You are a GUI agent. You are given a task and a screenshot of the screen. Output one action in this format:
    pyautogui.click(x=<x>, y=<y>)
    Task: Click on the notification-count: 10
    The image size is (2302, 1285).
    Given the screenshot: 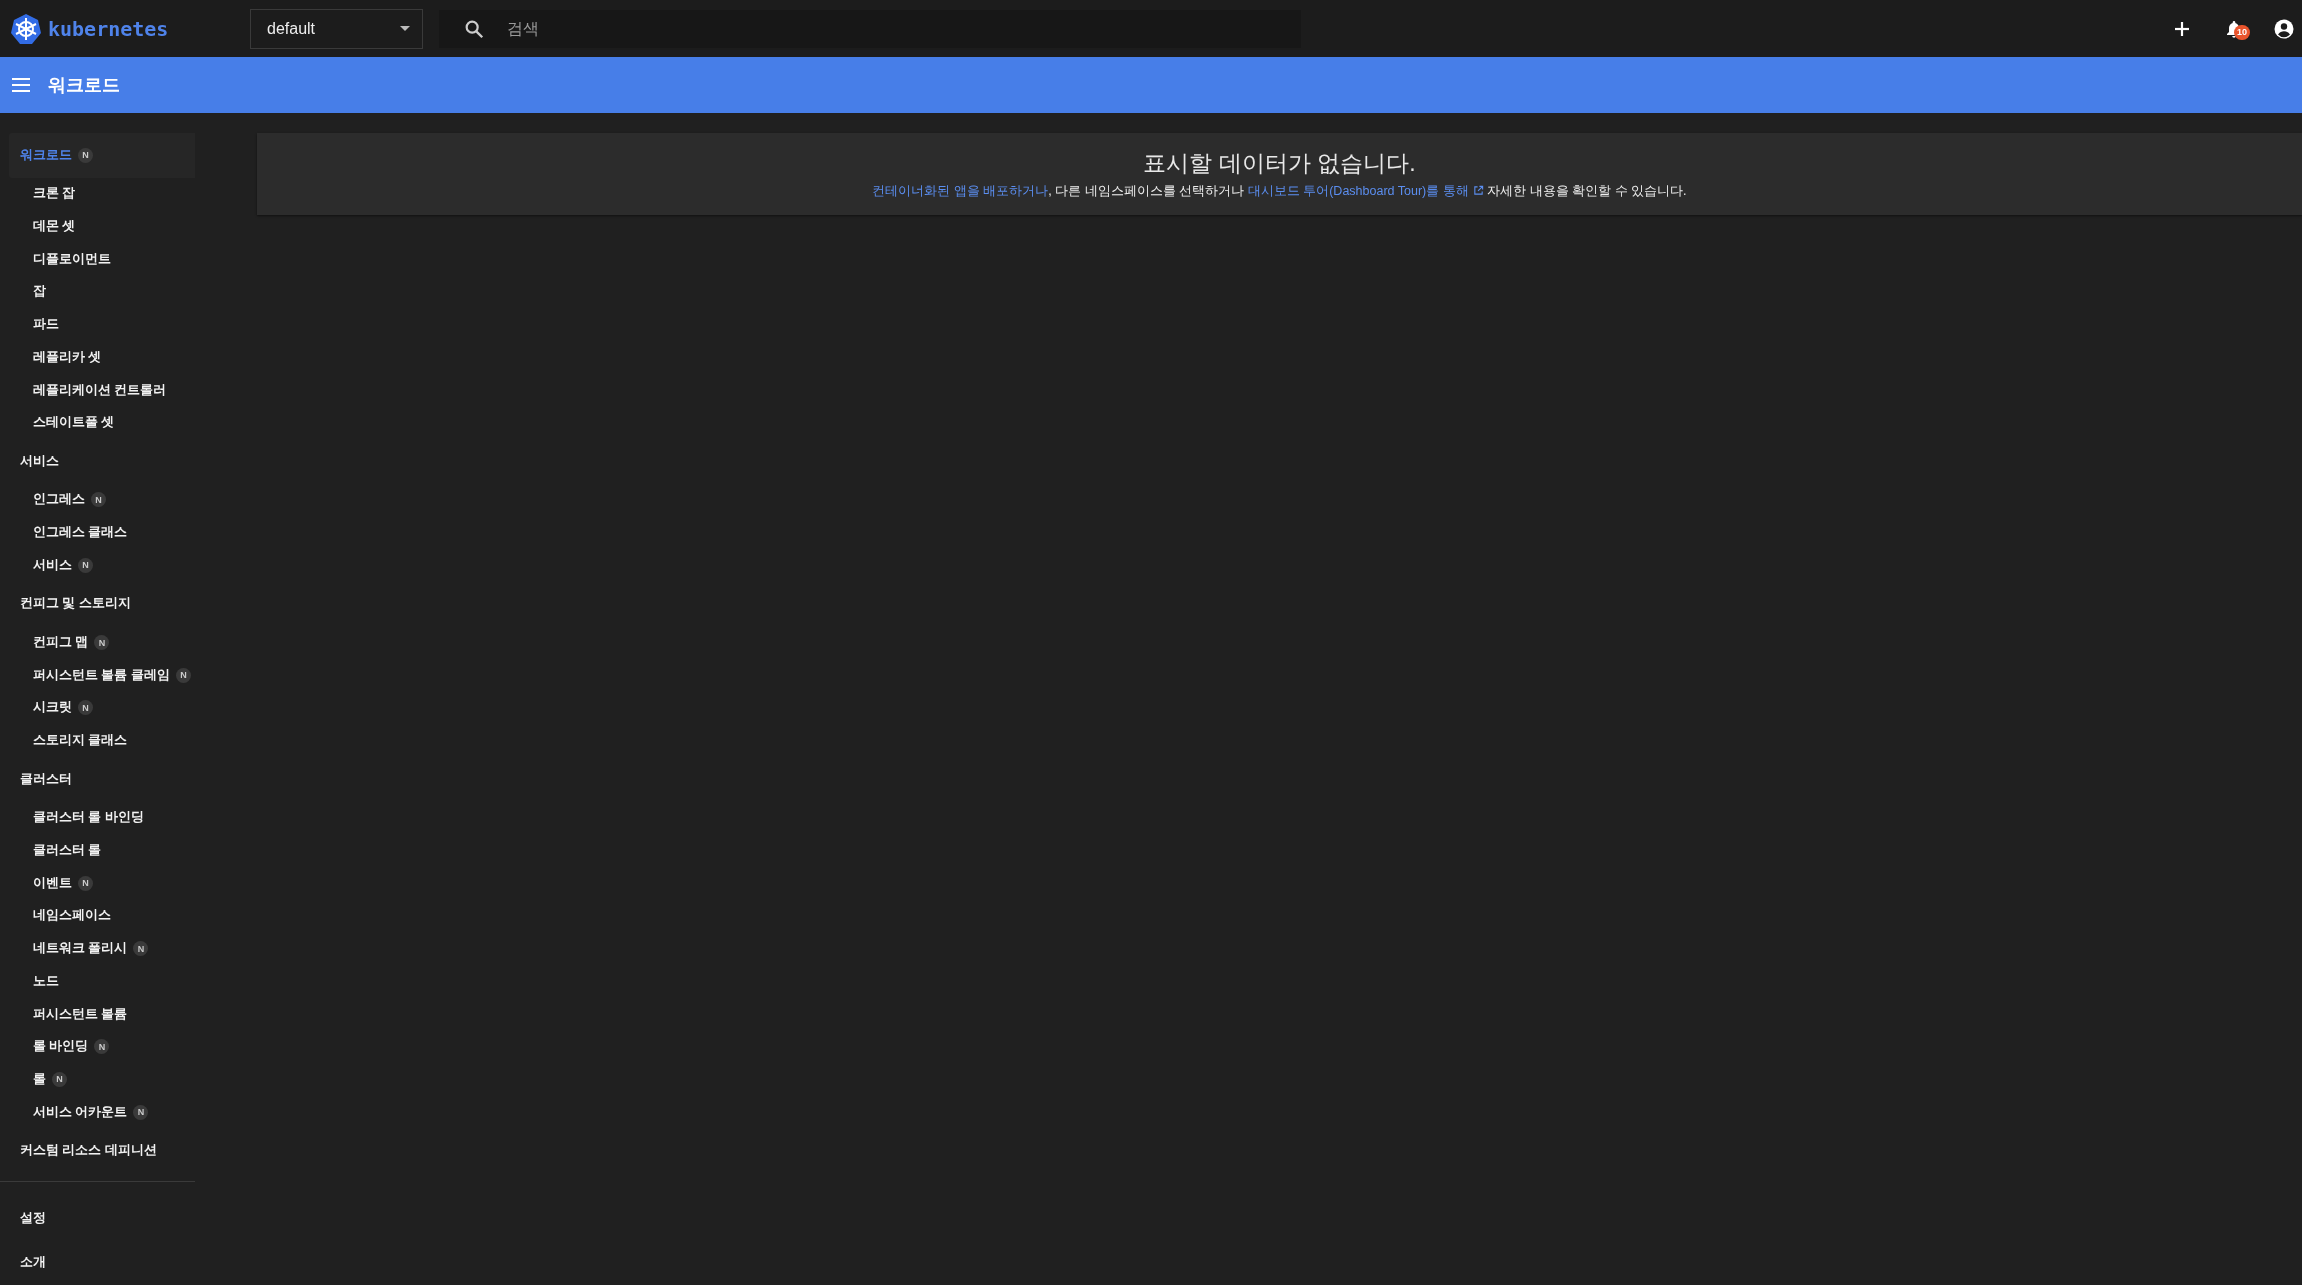 What is the action you would take?
    pyautogui.click(x=2242, y=32)
    